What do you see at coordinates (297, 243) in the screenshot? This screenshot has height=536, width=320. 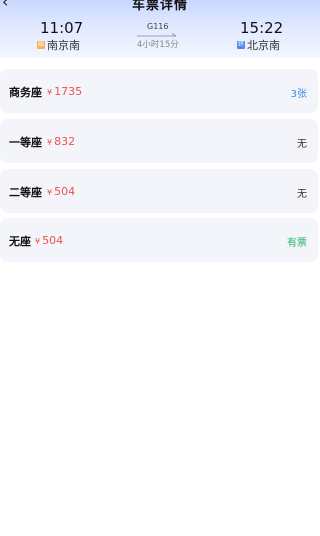 I see `seat-availability: 有票` at bounding box center [297, 243].